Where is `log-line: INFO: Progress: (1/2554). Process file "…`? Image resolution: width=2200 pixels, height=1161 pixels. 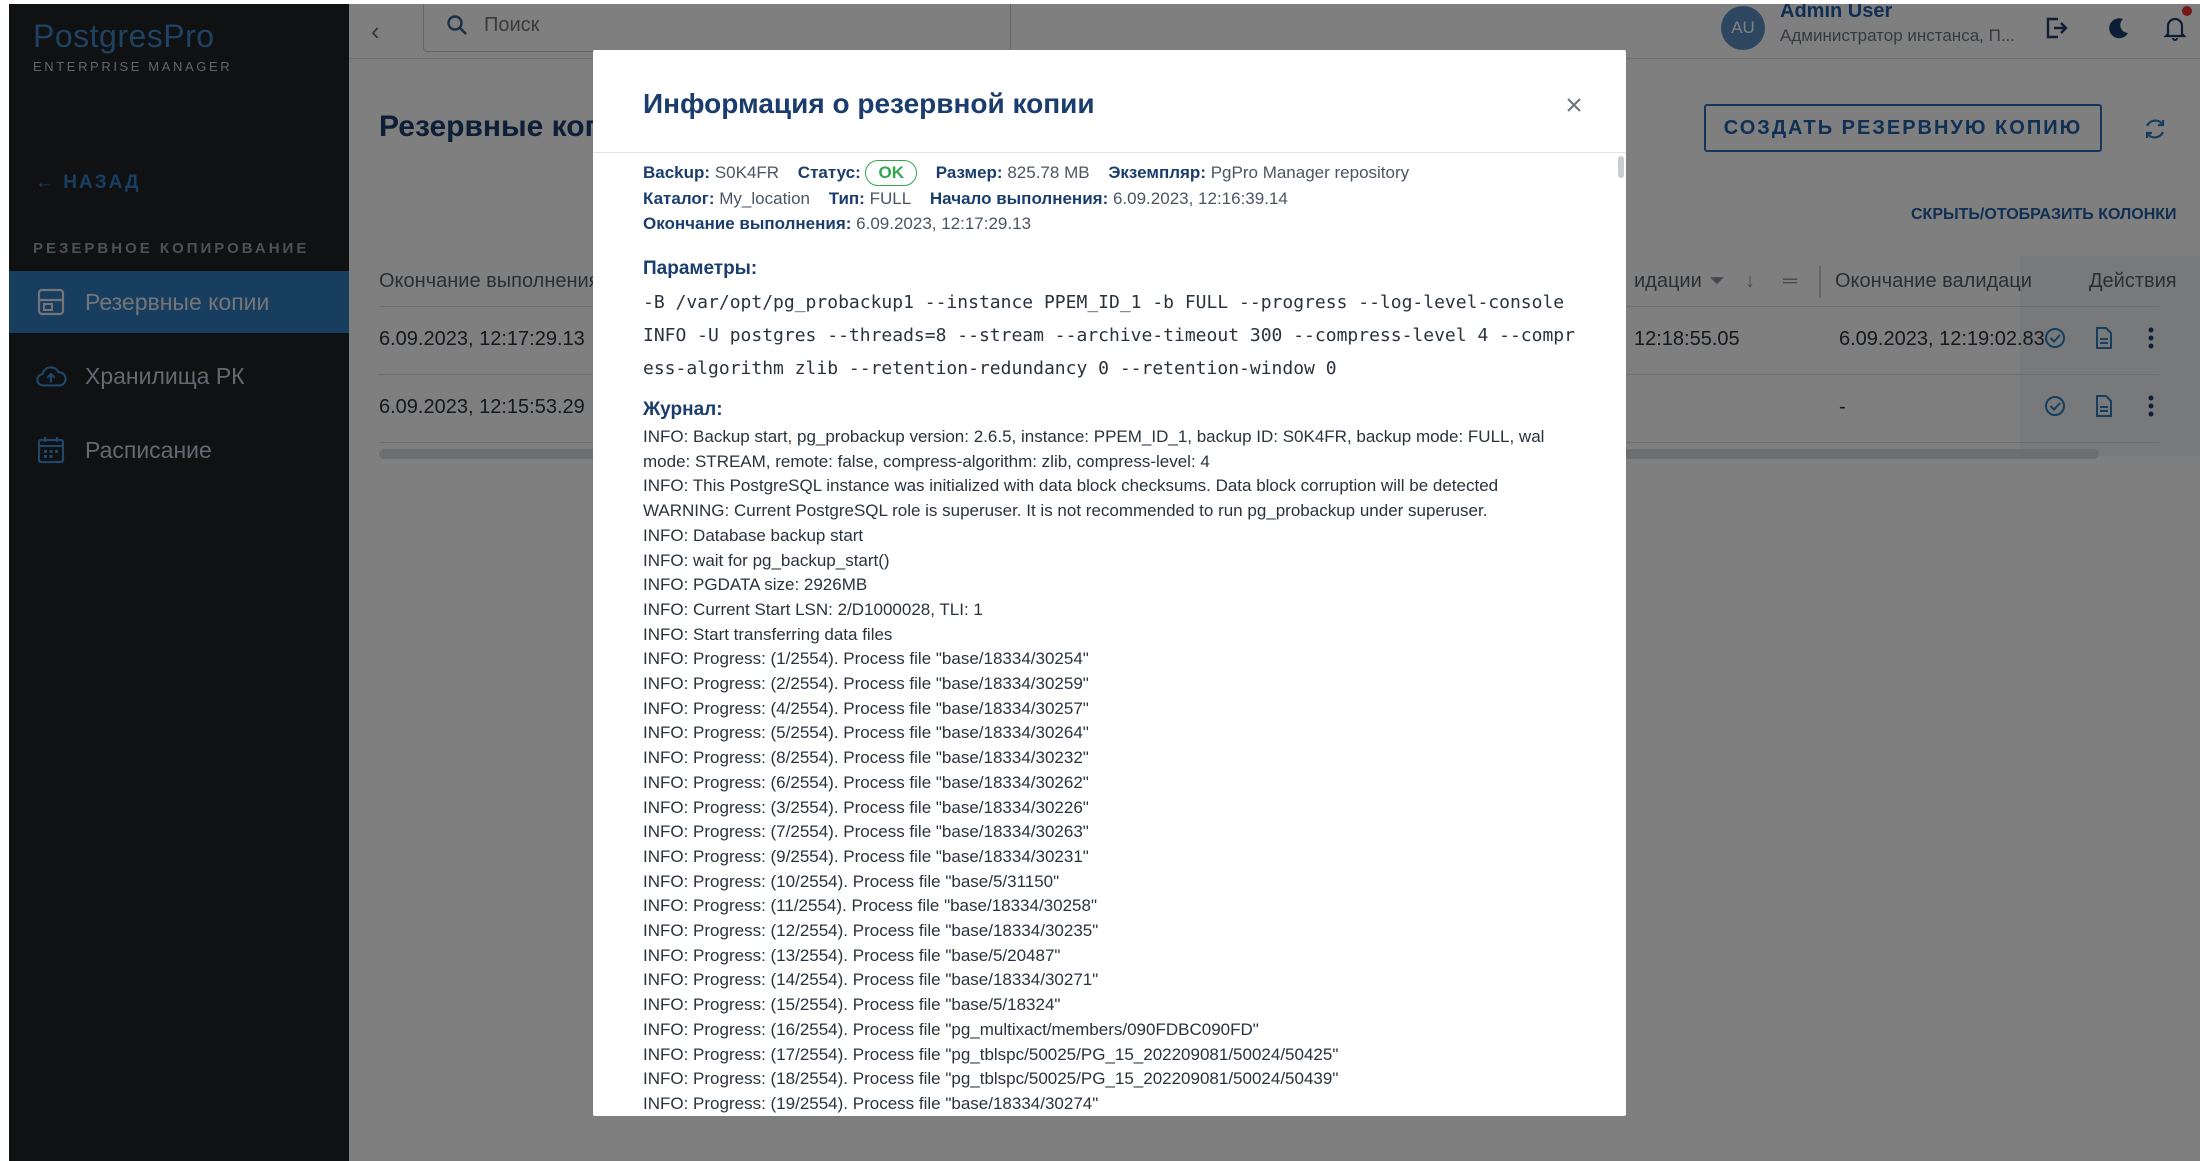
log-line: INFO: Progress: (1/2554). Process file "… is located at coordinates (866, 659).